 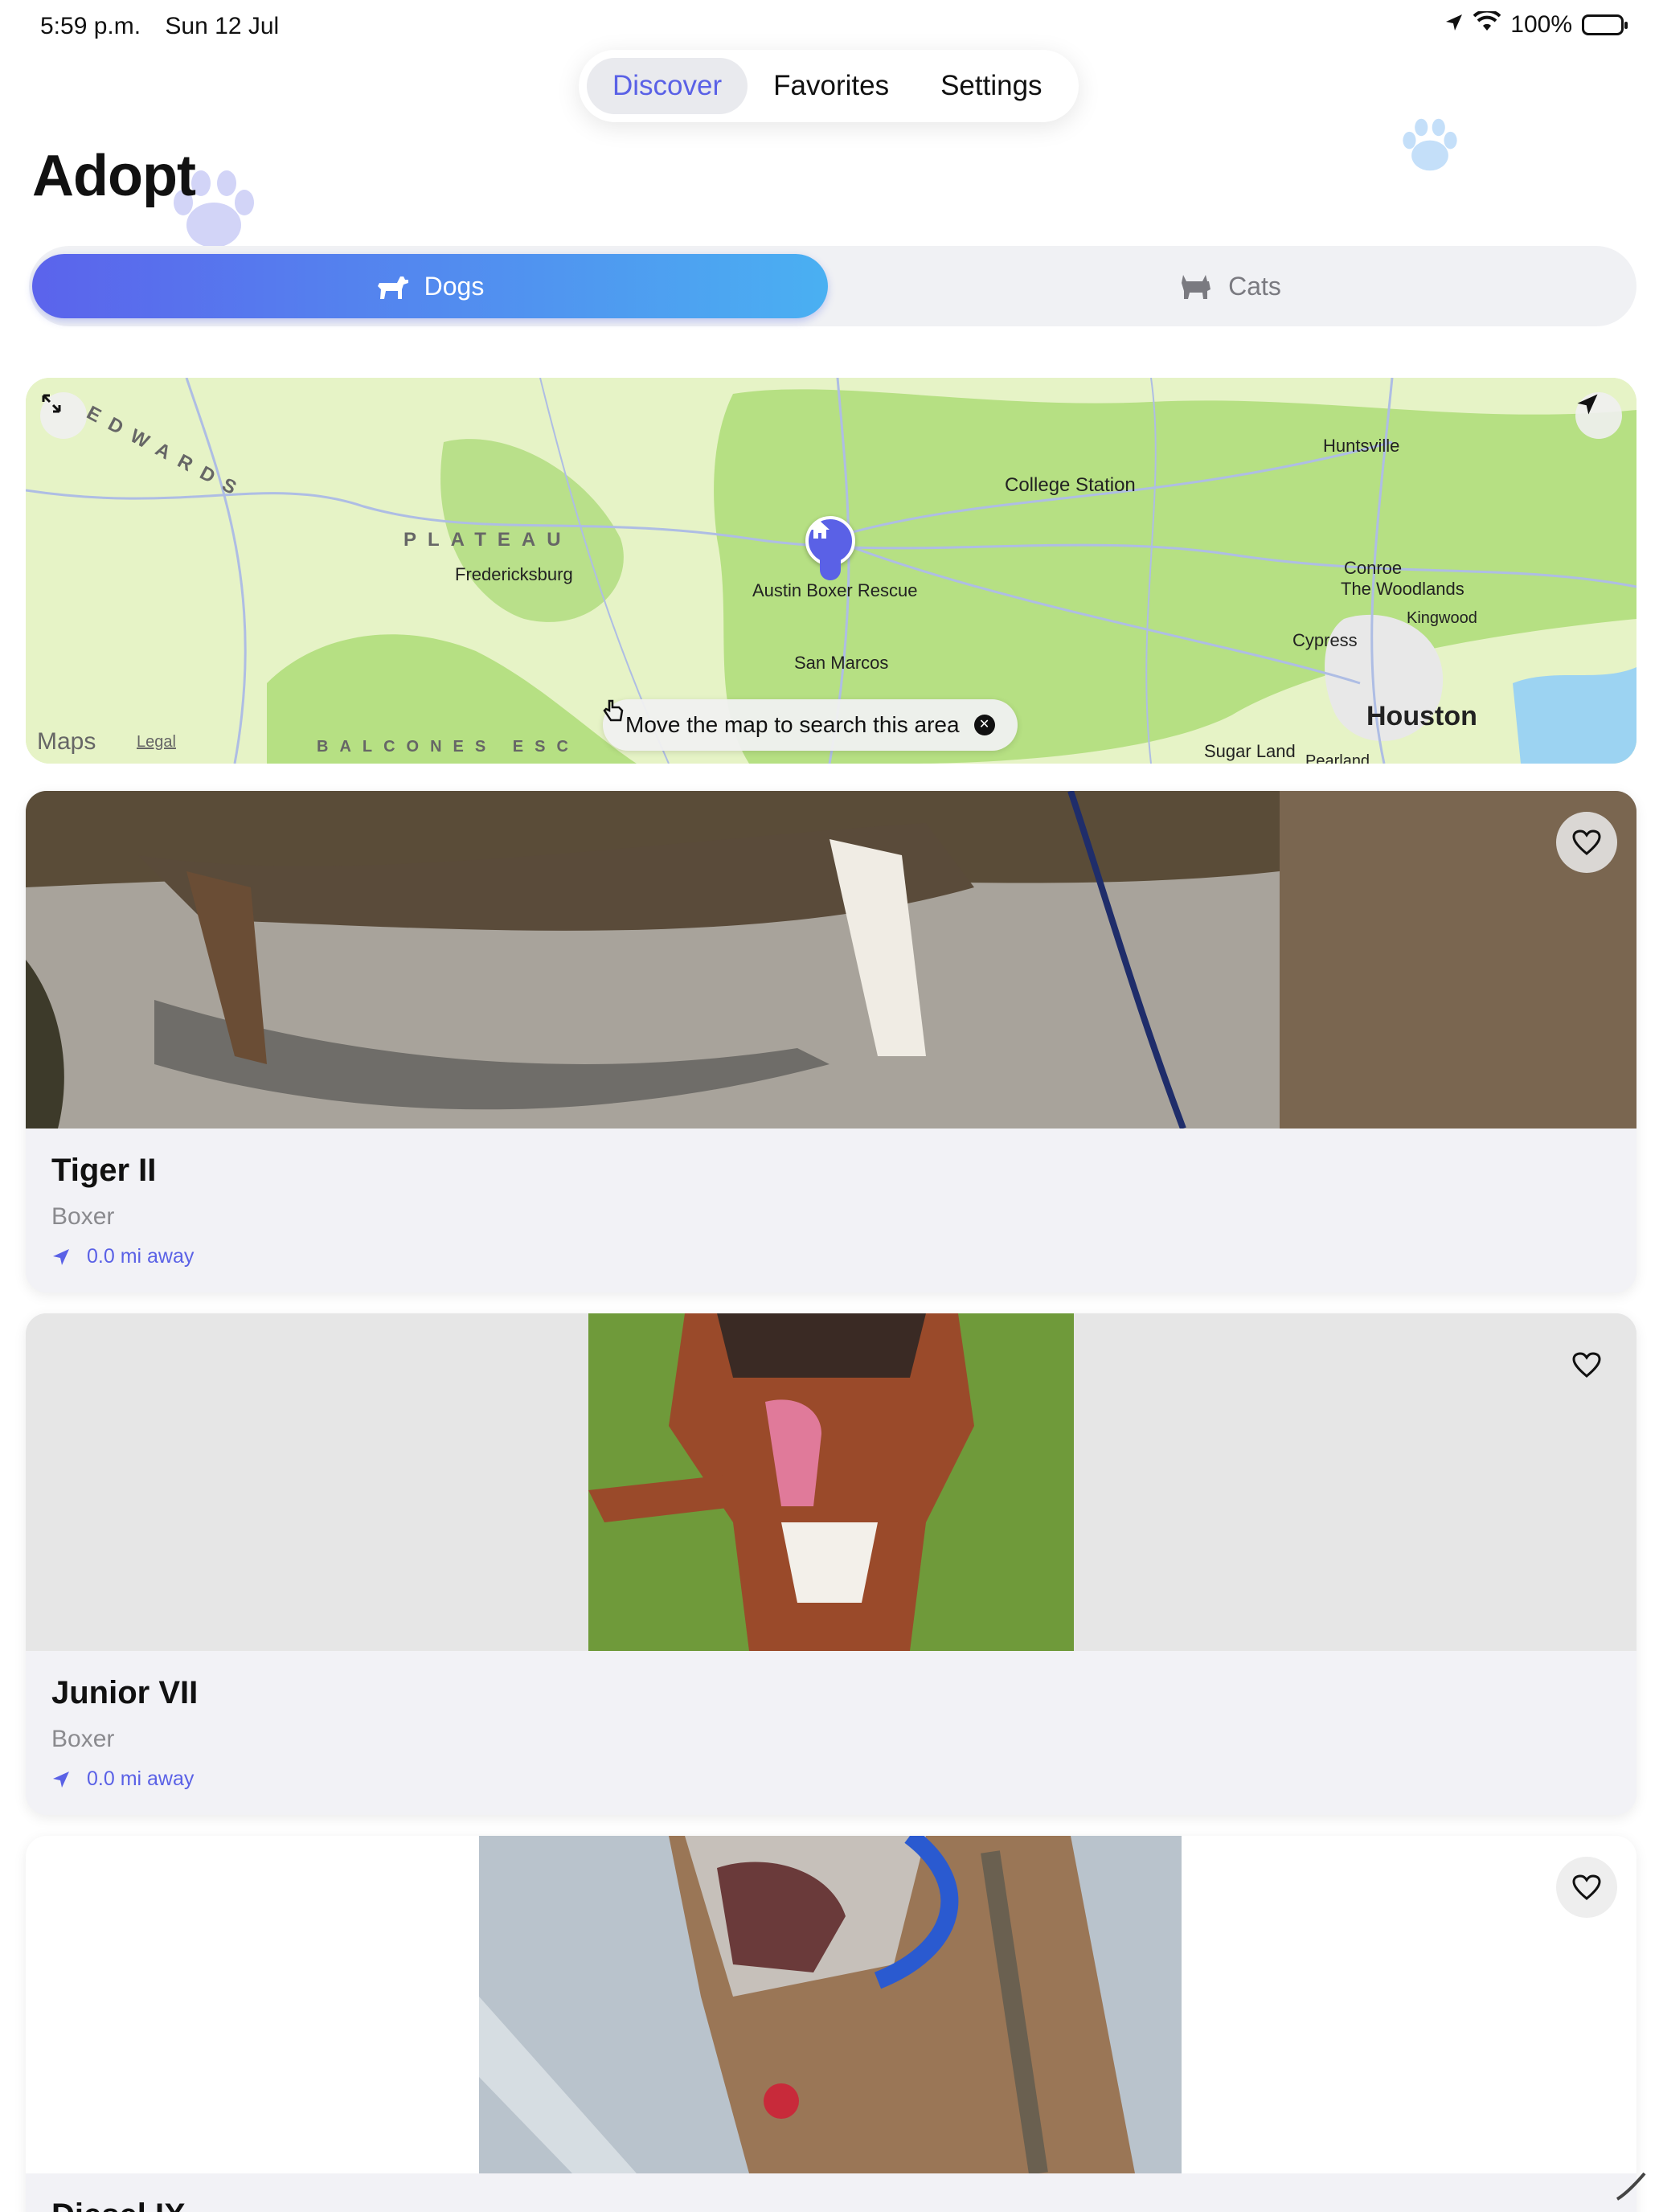 I want to click on map-pin, so click(x=830, y=541).